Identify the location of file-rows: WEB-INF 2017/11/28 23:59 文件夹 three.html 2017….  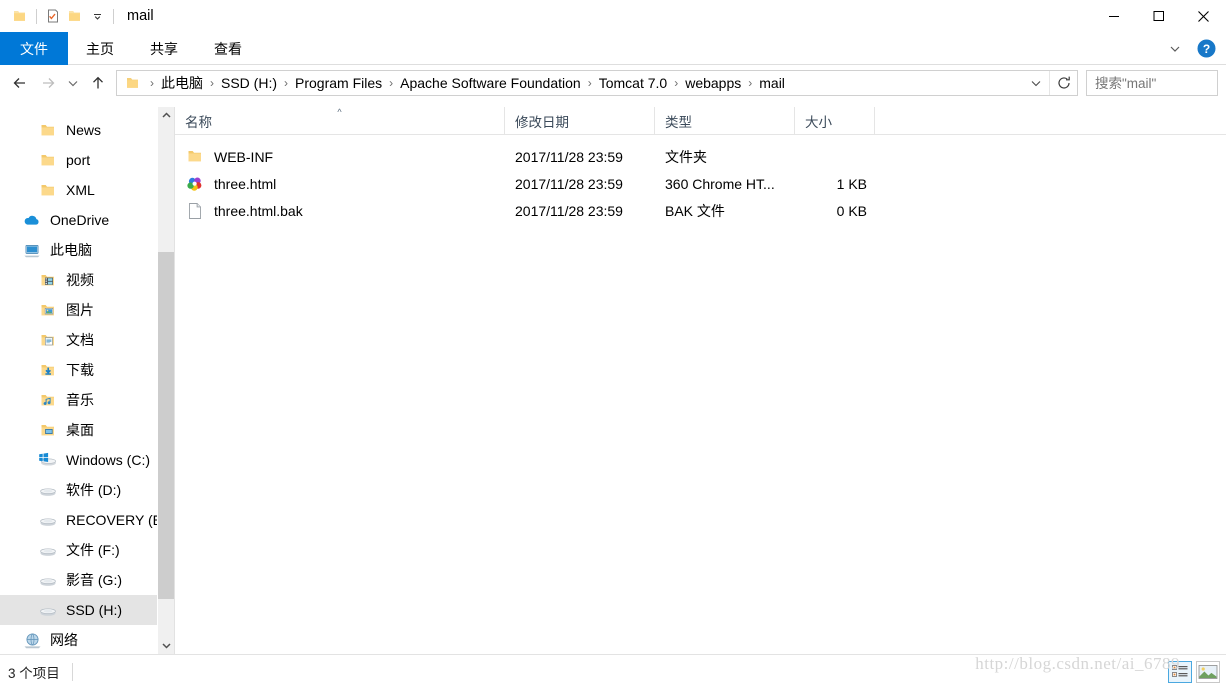
(700, 179).